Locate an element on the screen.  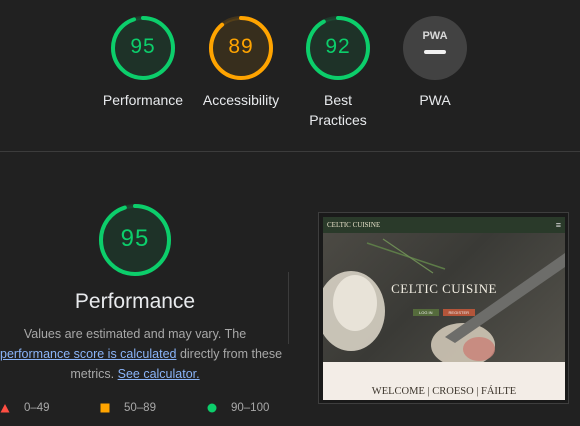
legend-average: 50–89 is located at coordinates (128, 408).